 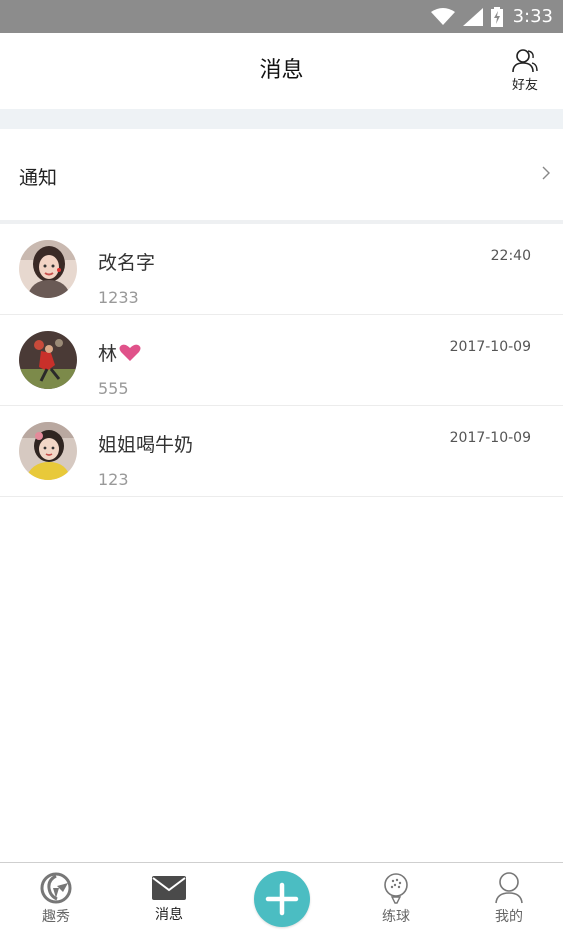 I want to click on contact-name: 林, so click(x=119, y=352).